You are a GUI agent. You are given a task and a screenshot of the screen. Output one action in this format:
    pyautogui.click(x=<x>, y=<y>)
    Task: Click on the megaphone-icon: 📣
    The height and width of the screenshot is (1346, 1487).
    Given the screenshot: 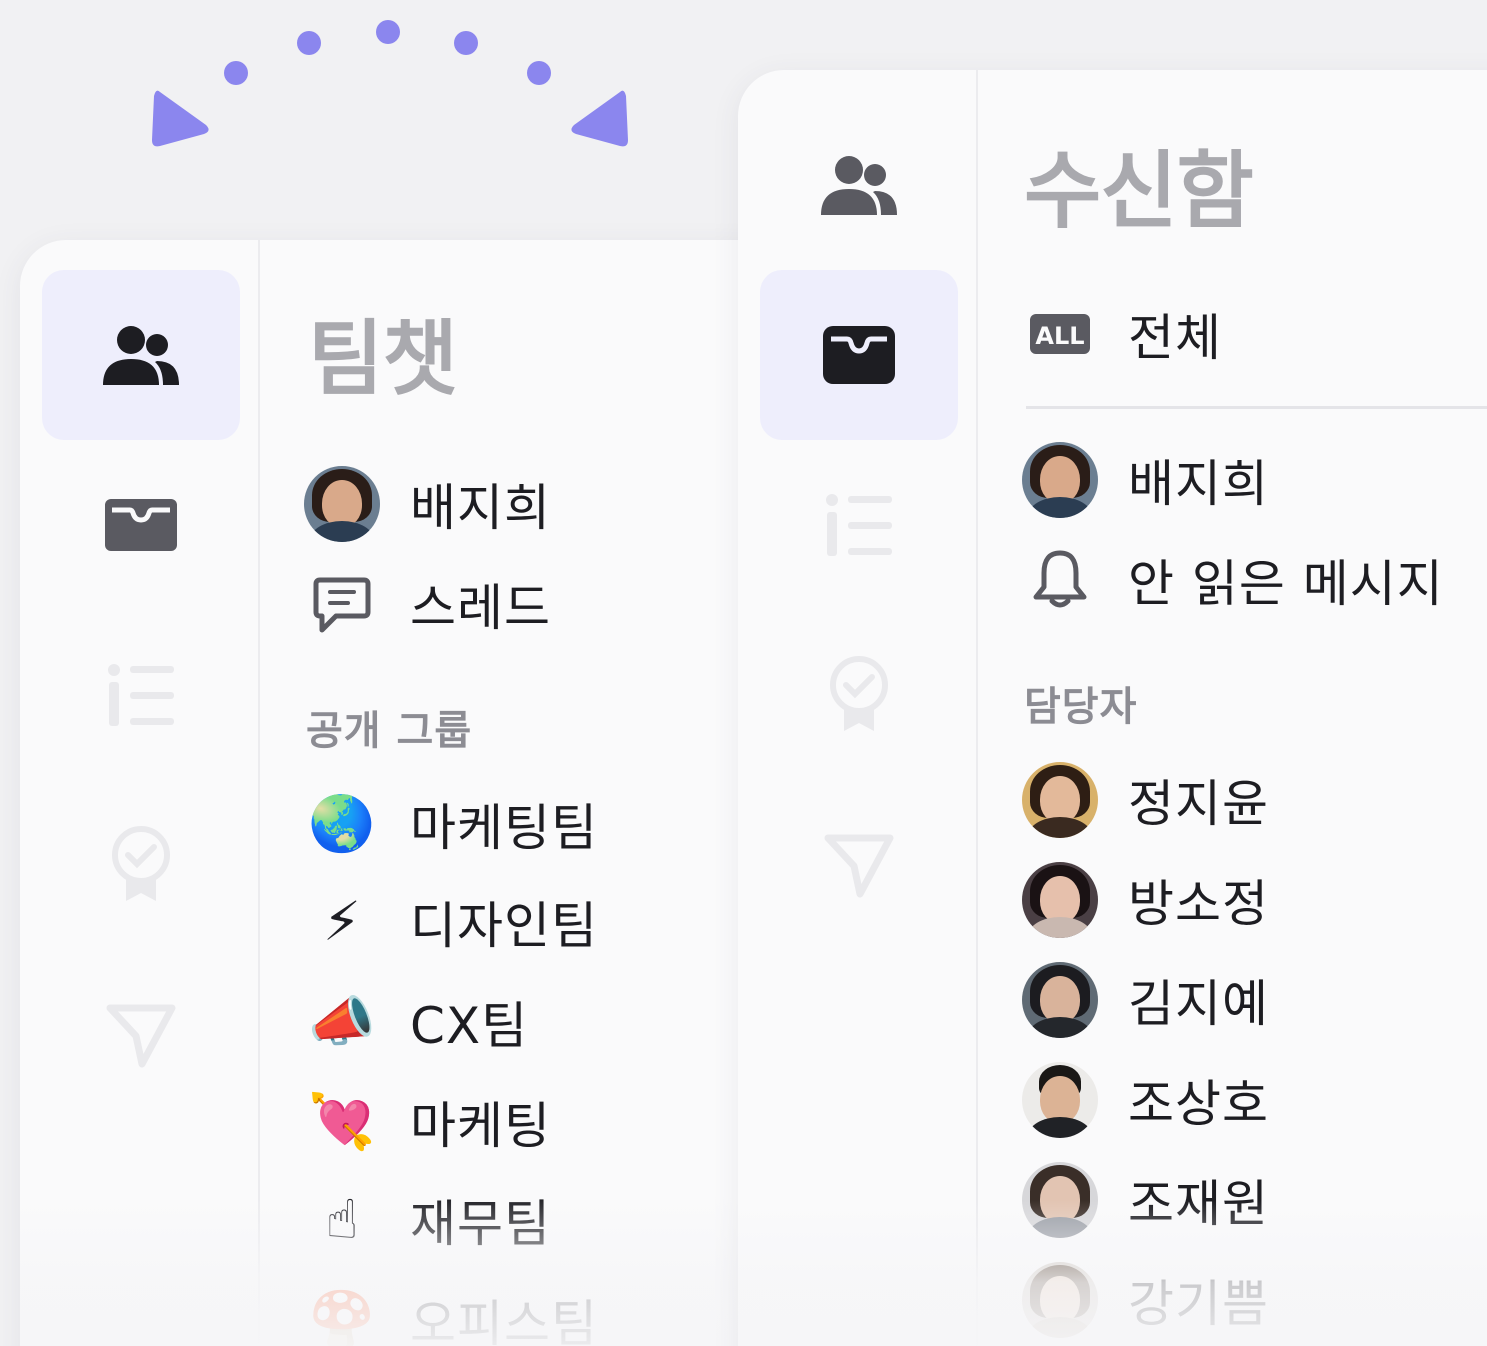 What is the action you would take?
    pyautogui.click(x=342, y=1021)
    